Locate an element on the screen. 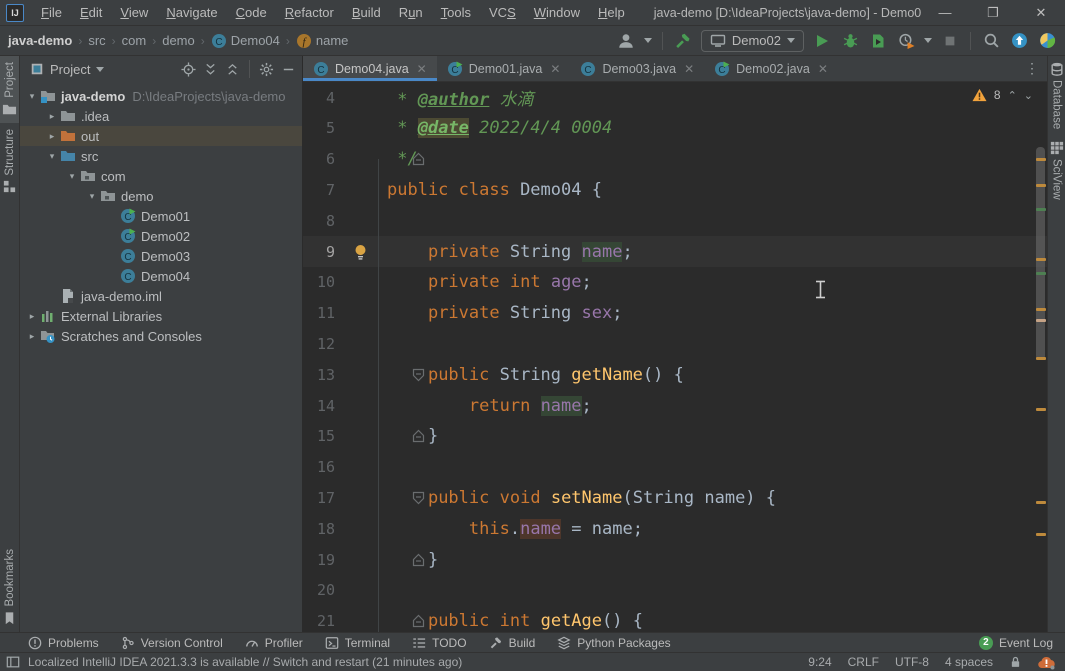 The height and width of the screenshot is (671, 1065). menu-vcs: VCS is located at coordinates (502, 12).